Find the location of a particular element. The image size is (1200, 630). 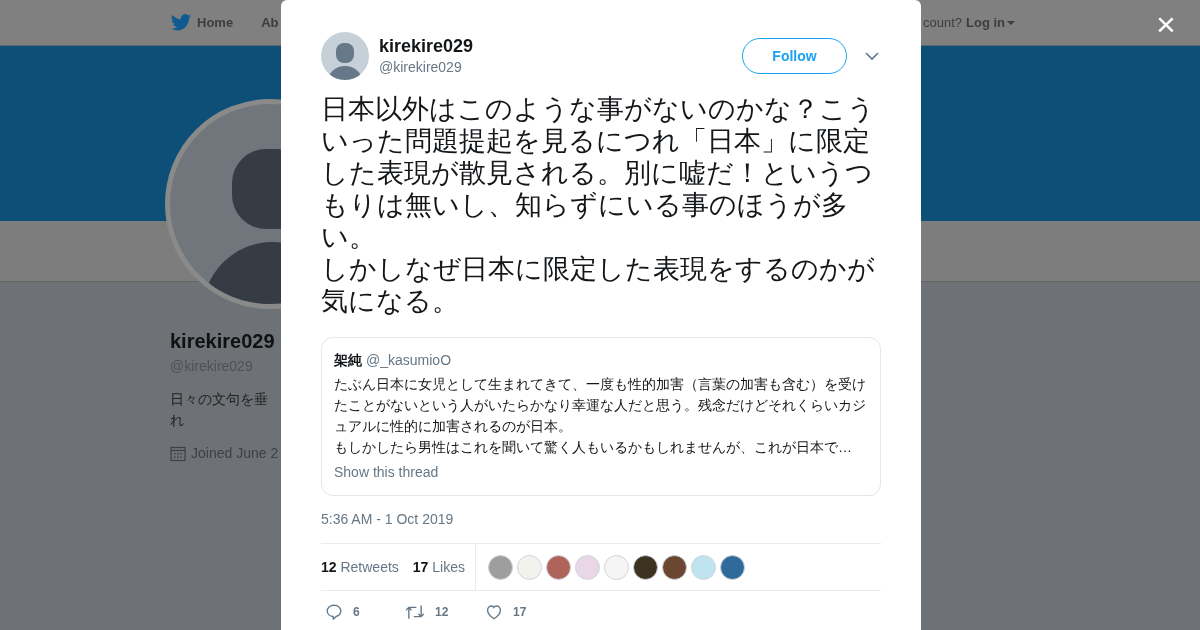

bird-icon is located at coordinates (181, 22).